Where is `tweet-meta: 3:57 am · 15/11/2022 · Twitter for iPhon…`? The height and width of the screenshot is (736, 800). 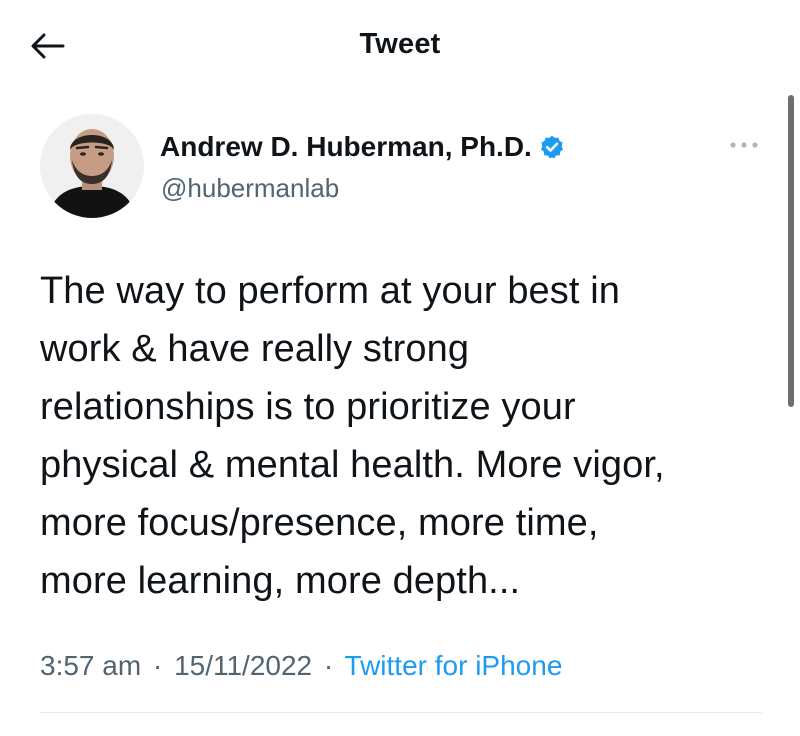 tweet-meta: 3:57 am · 15/11/2022 · Twitter for iPhon… is located at coordinates (301, 666).